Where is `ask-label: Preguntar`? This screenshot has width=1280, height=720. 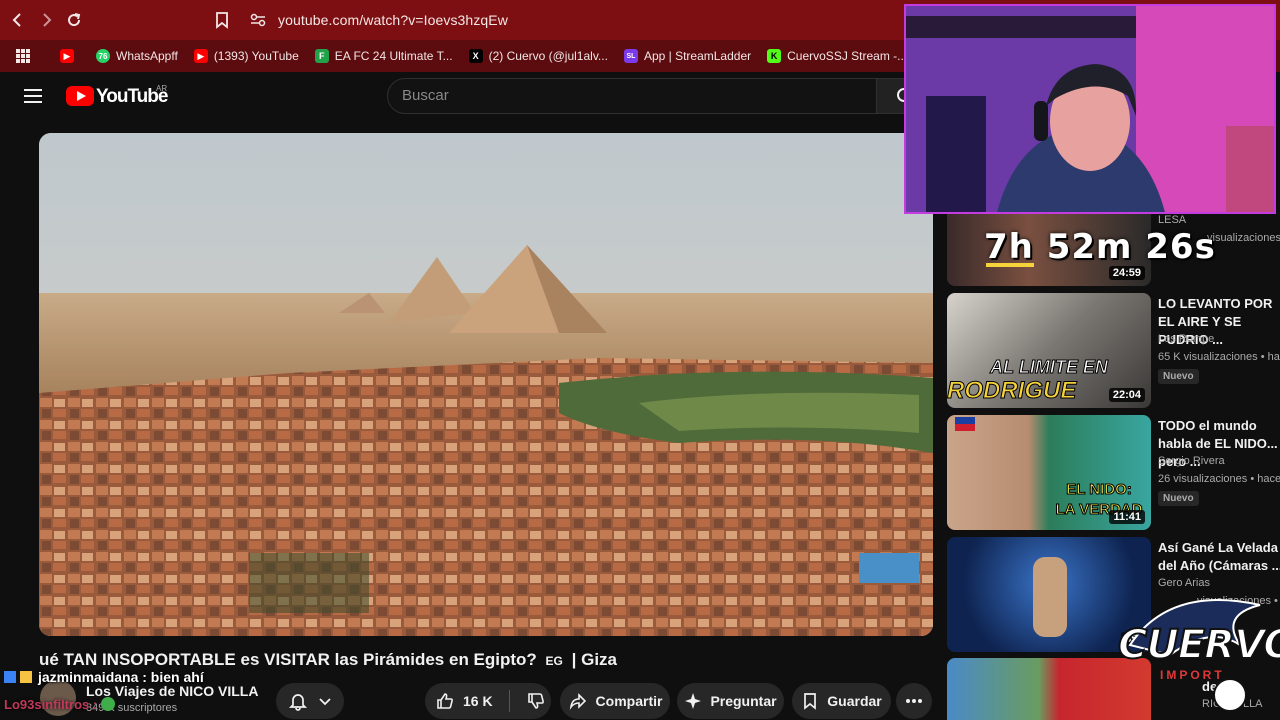 ask-label: Preguntar is located at coordinates (743, 701).